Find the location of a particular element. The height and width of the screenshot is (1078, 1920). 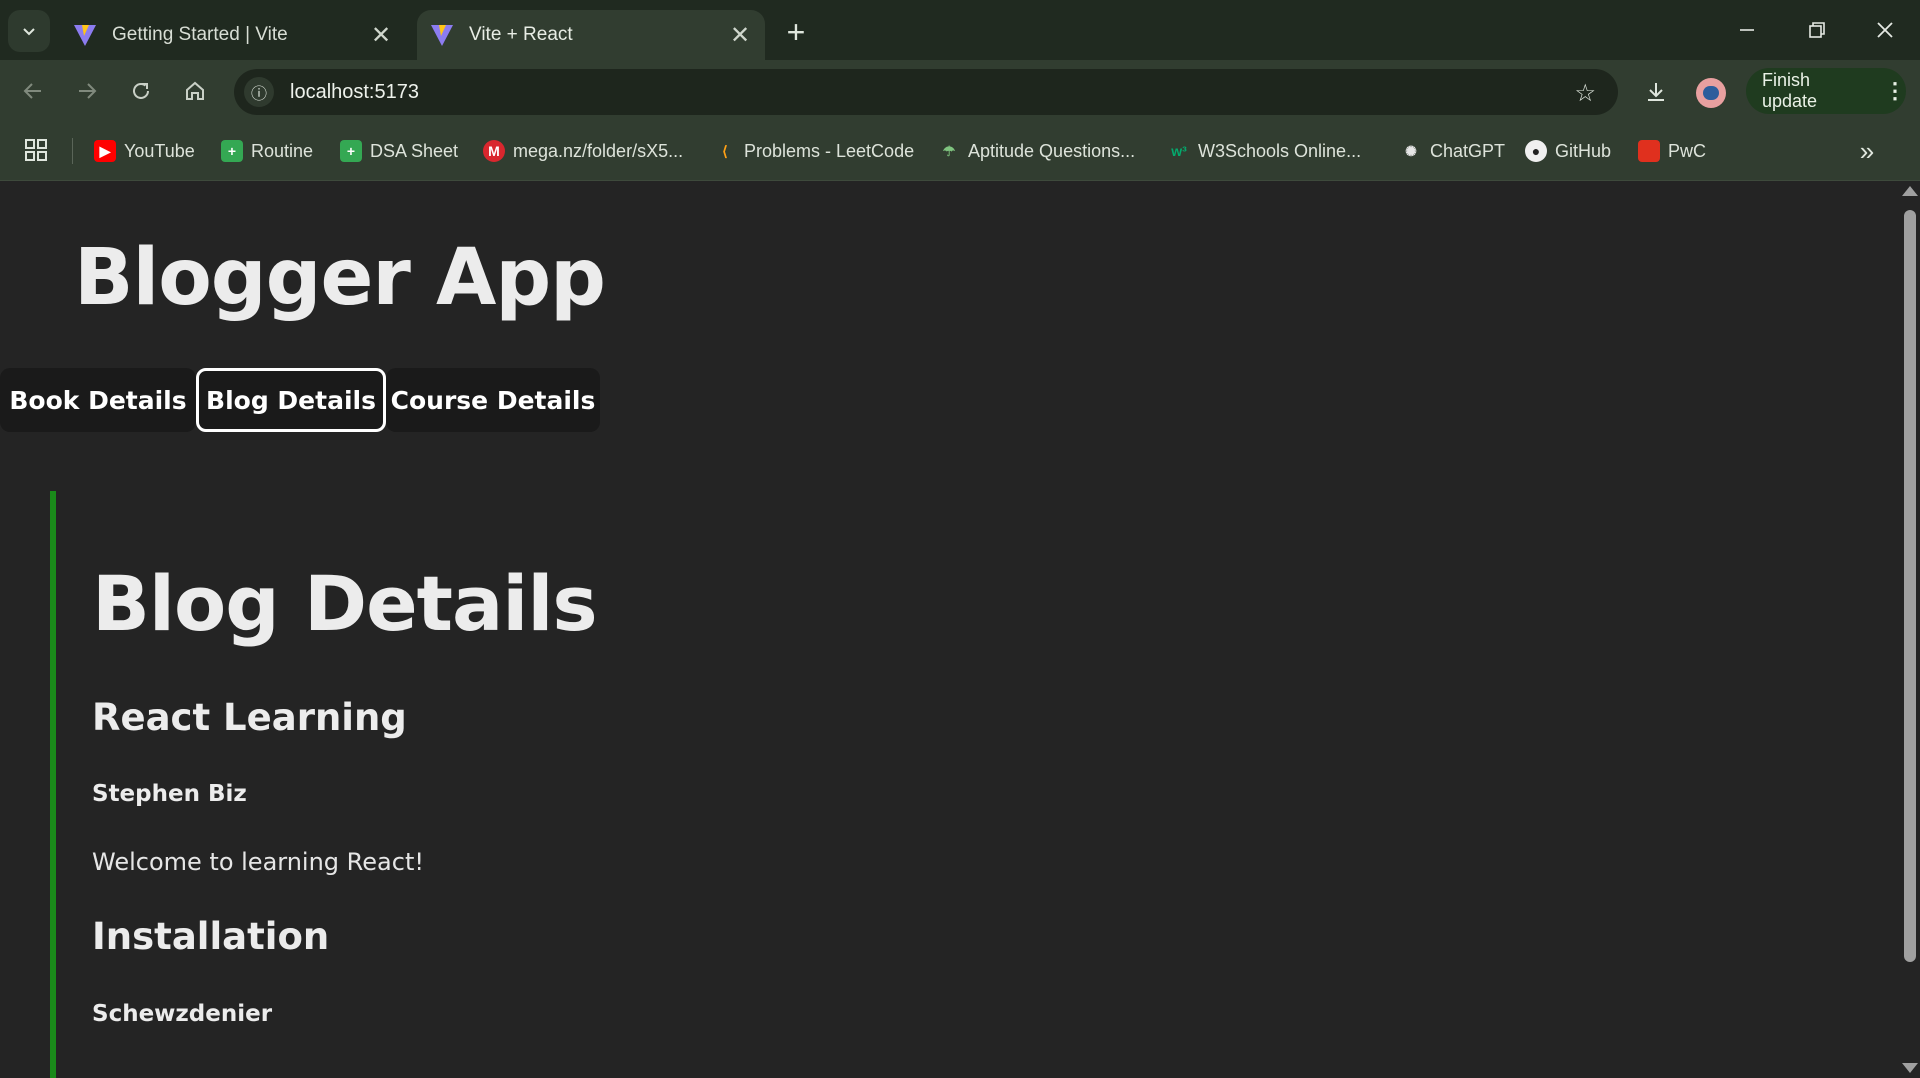

menu-dots-icon: ⋮ is located at coordinates (1895, 90).